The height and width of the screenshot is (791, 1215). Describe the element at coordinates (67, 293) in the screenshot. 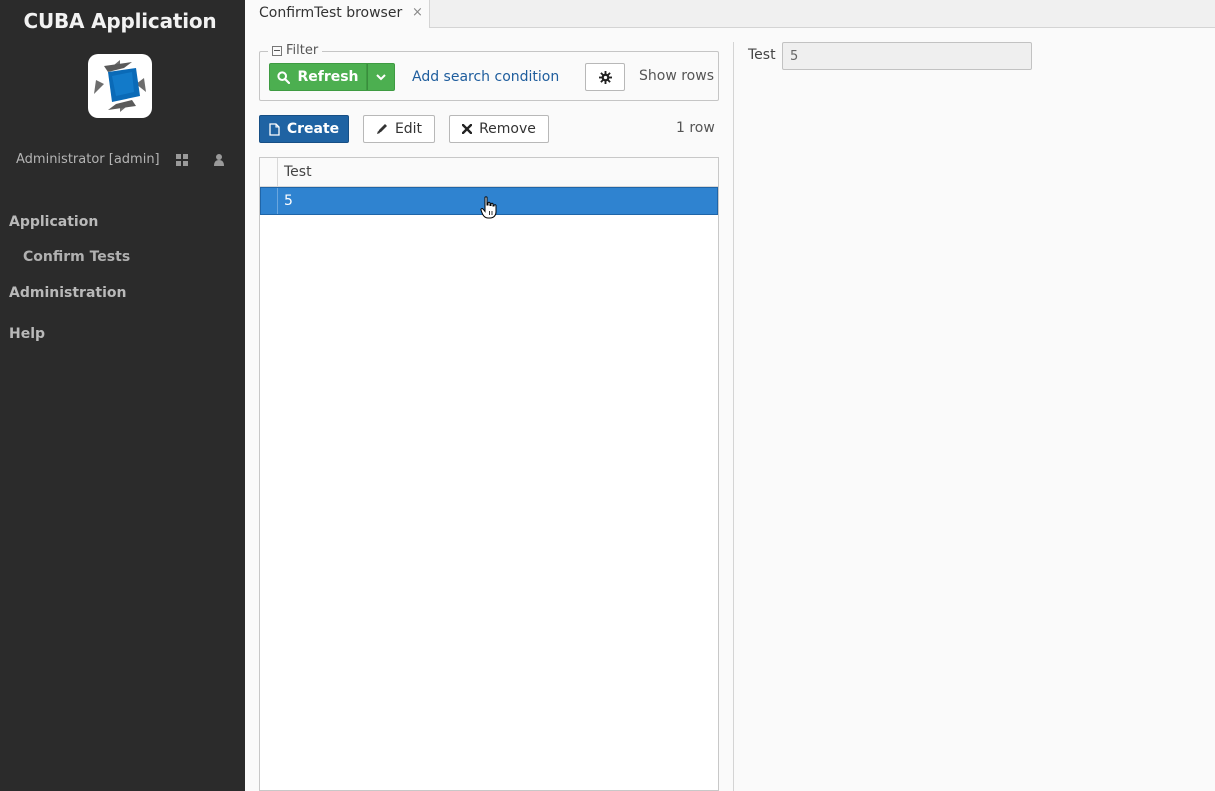

I see `menu-item-administration: Administration` at that location.